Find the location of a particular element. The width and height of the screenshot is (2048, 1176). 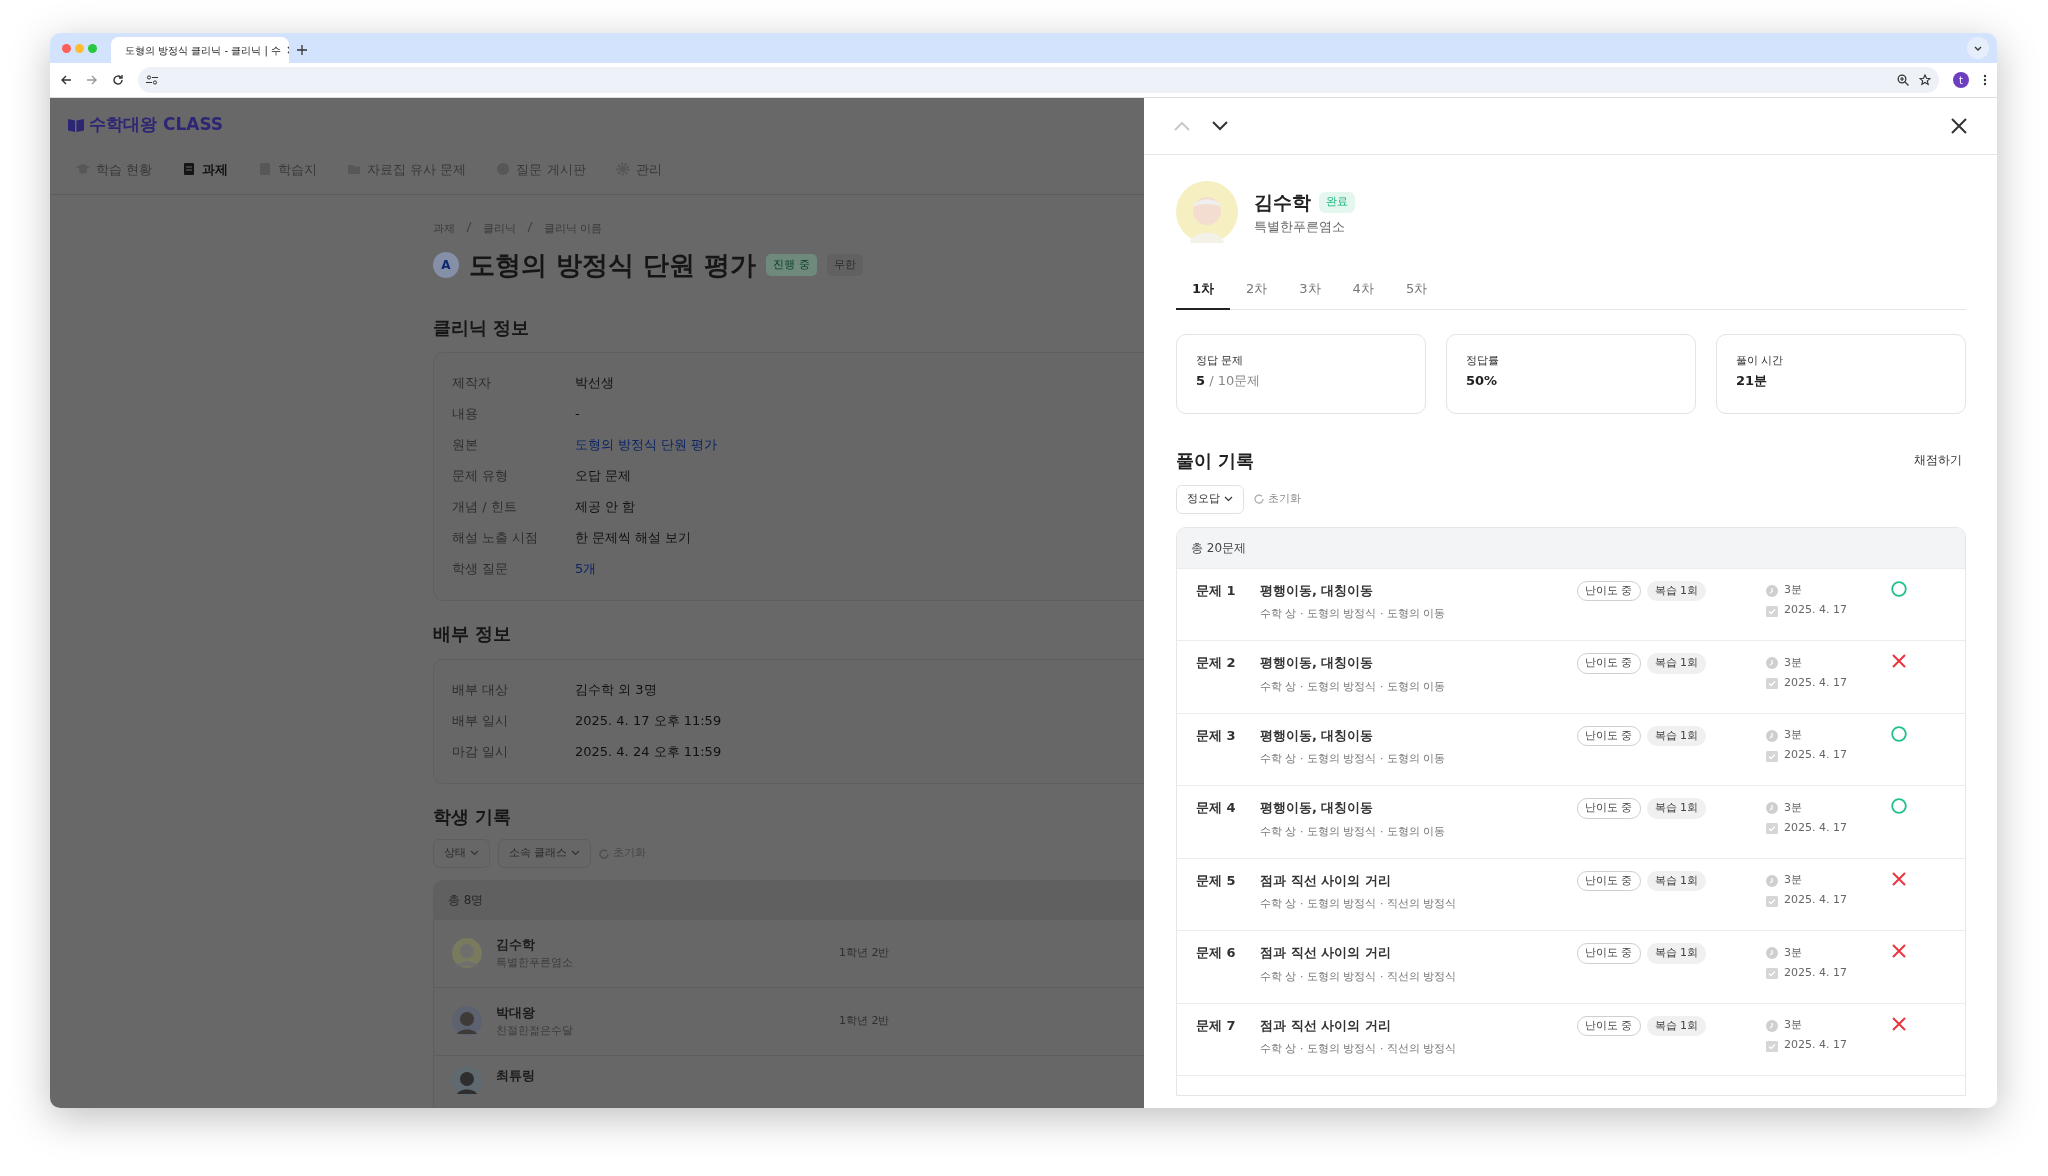

nav-tab: 과제 is located at coordinates (205, 169).